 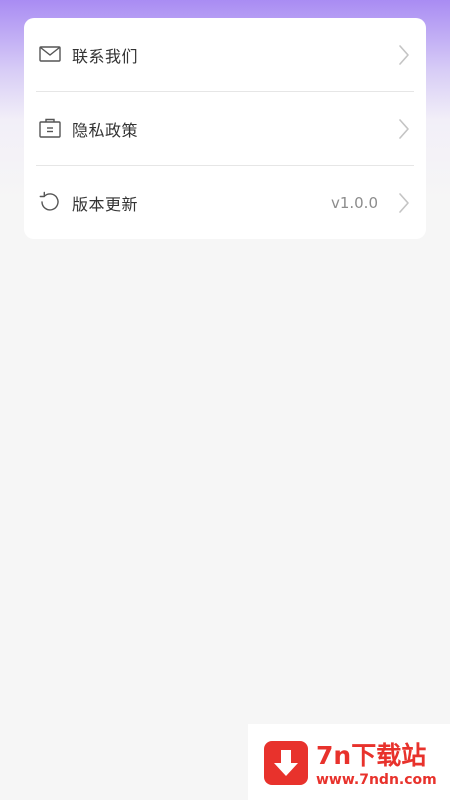 I want to click on briefcase-icon, so click(x=50, y=128).